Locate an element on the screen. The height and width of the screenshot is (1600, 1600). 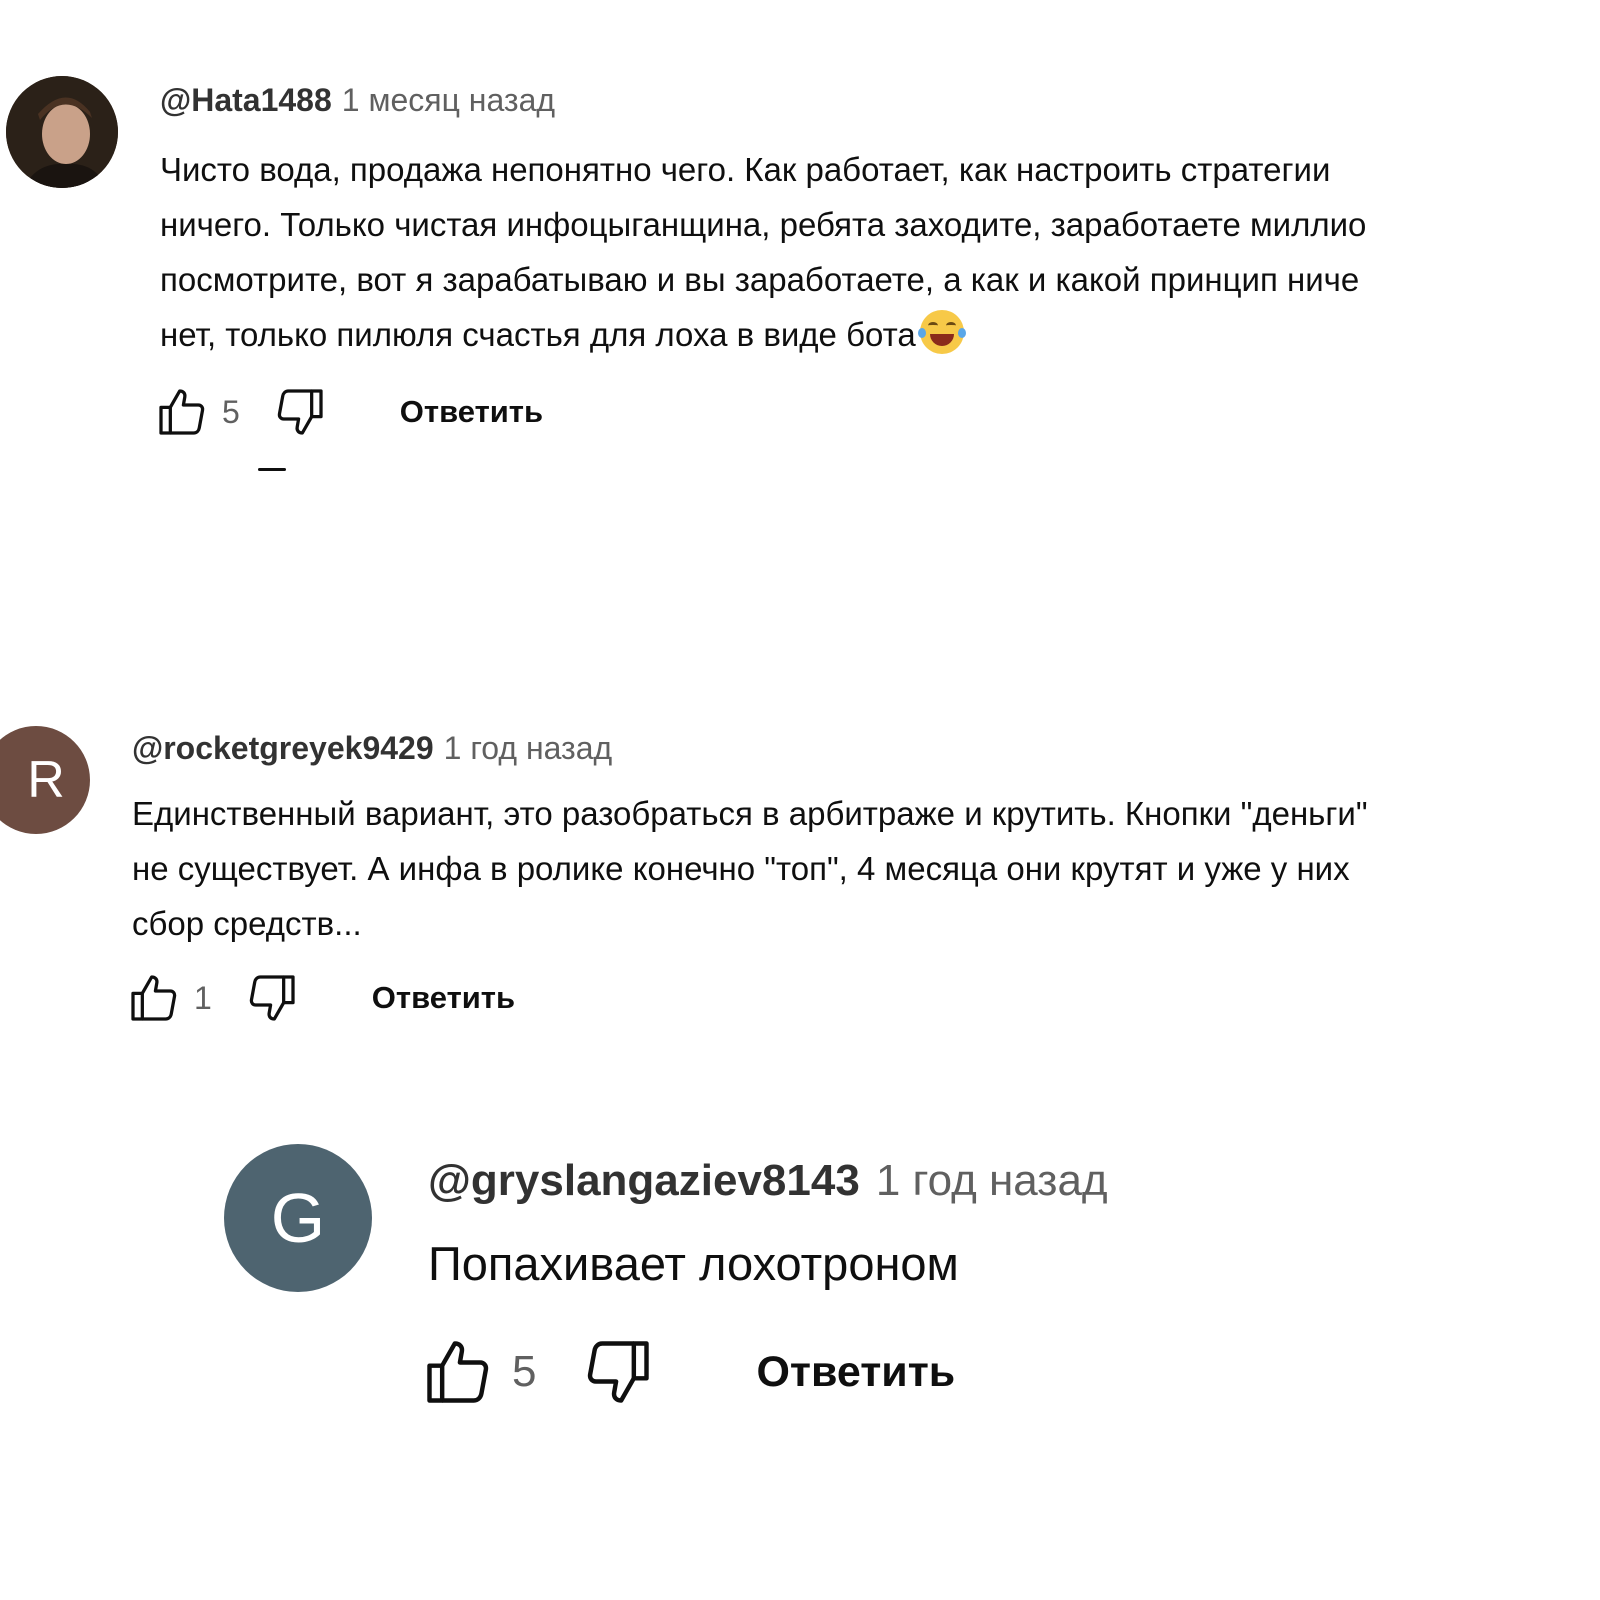
like-count: 1 is located at coordinates (203, 997).